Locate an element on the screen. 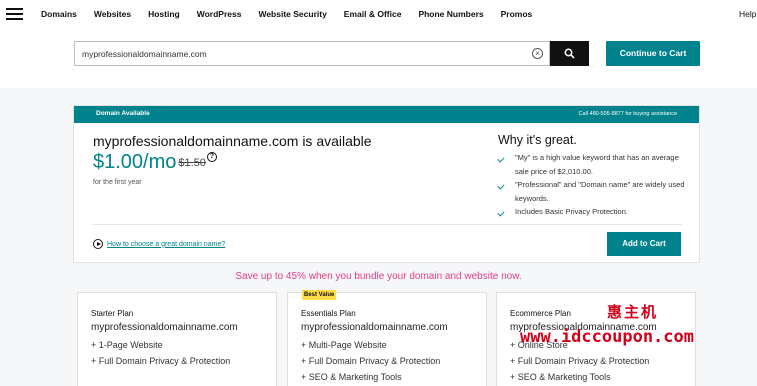 This screenshot has height=386, width=757. plan-feature: + Multi-Page Website is located at coordinates (344, 345).